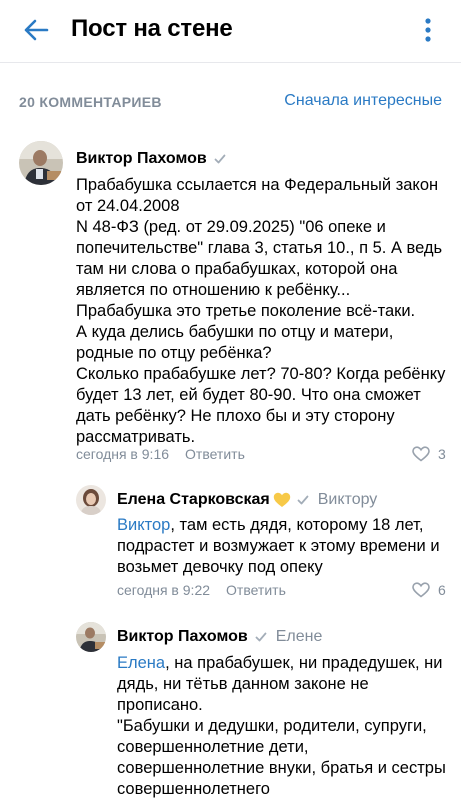 Image resolution: width=461 pixels, height=800 pixels. What do you see at coordinates (123, 454) in the screenshot?
I see `comment-time: сегодня в 9:16` at bounding box center [123, 454].